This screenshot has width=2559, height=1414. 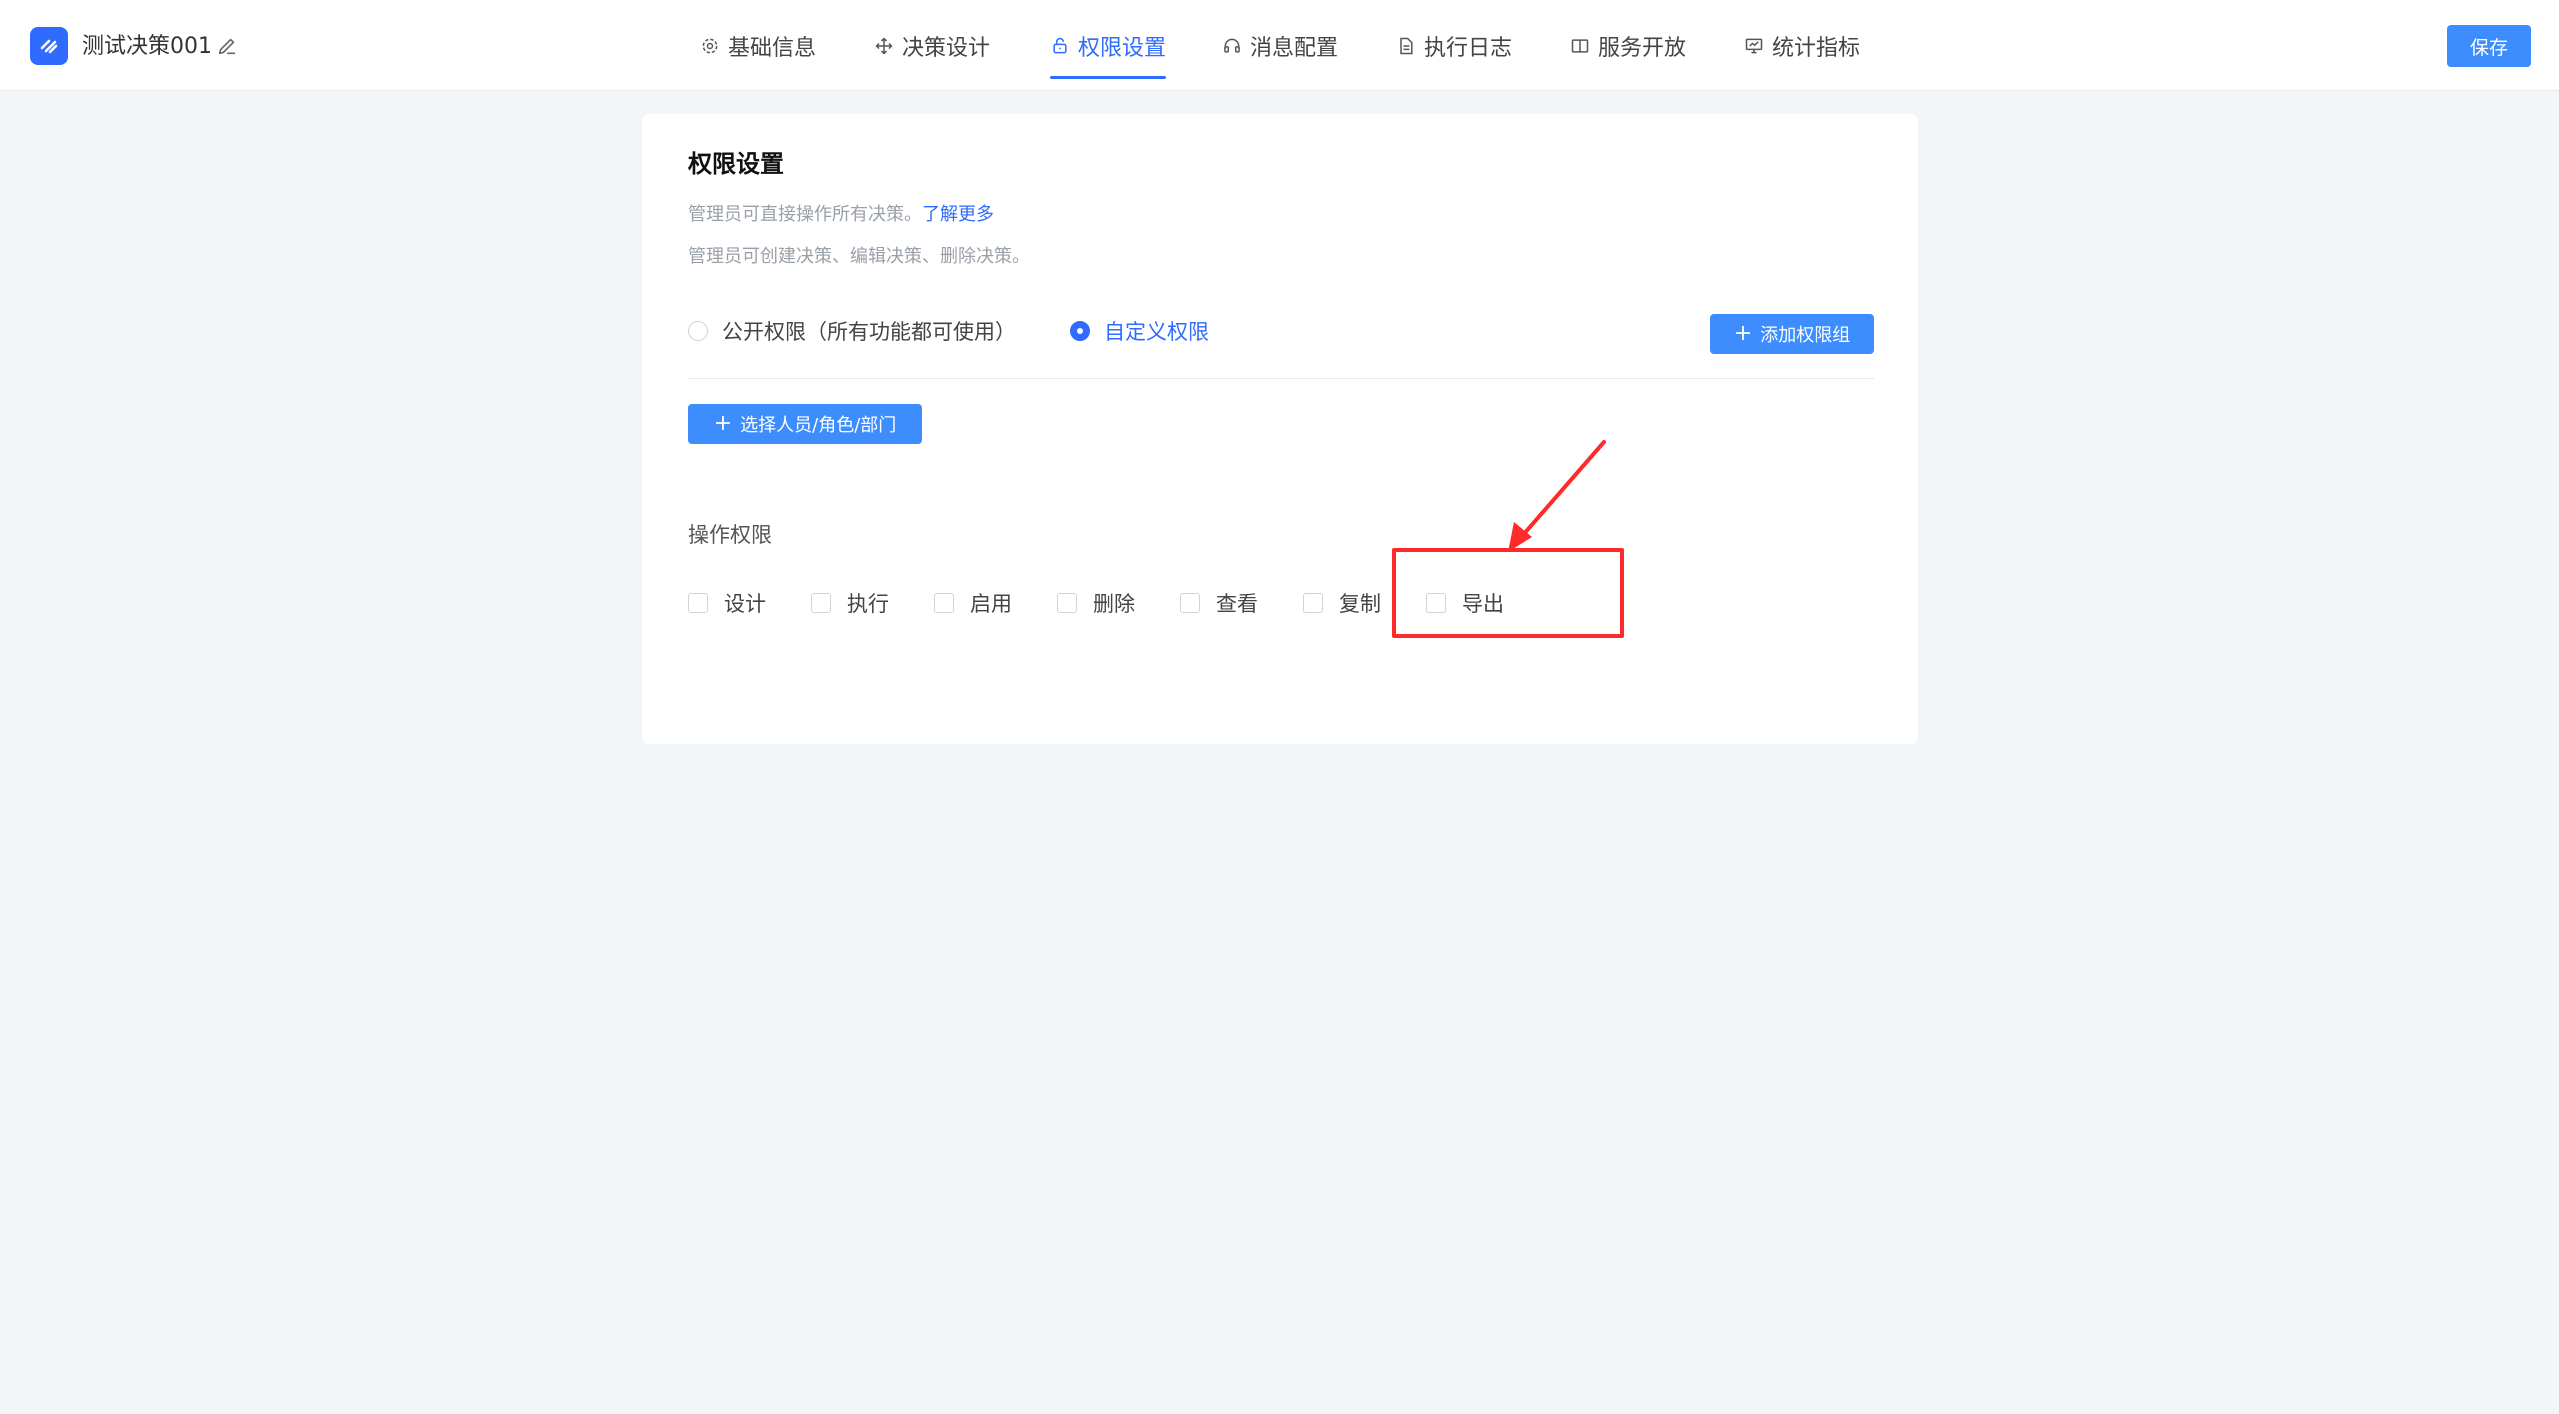 I want to click on card-title: 权限设置, so click(x=736, y=164).